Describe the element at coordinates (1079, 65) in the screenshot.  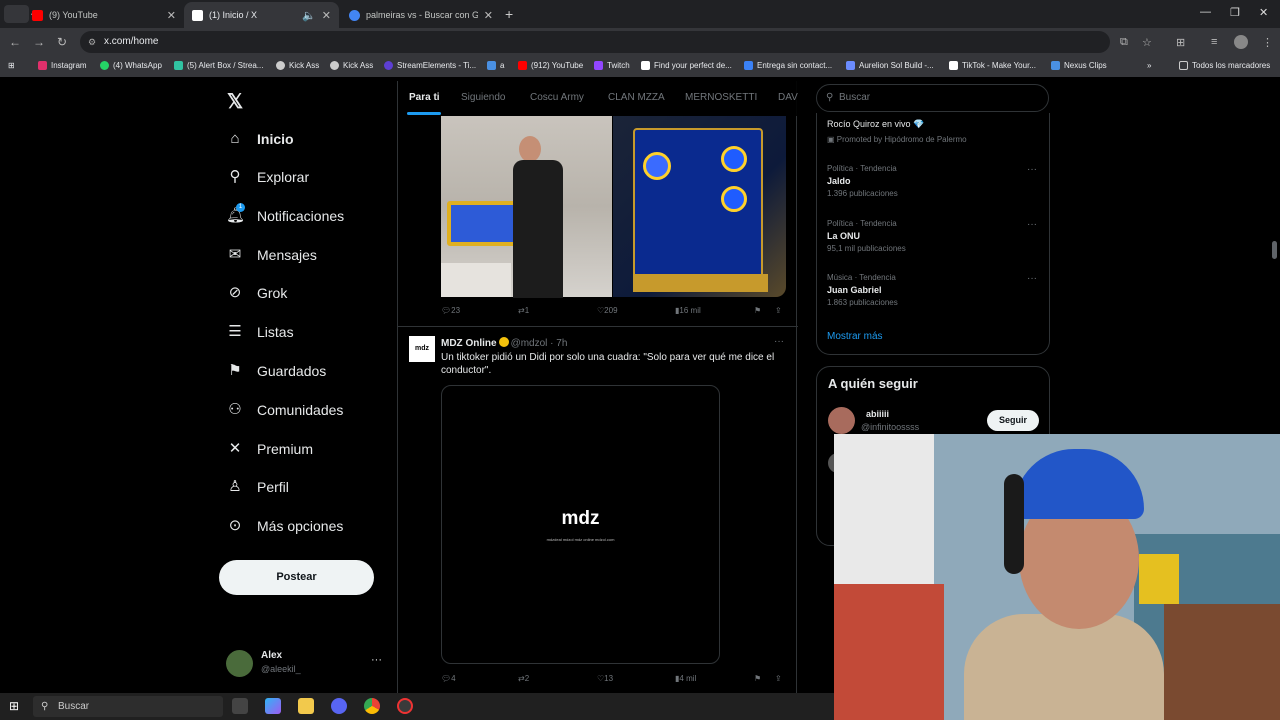
I see `bookmark-nexus: Nexus Clips` at that location.